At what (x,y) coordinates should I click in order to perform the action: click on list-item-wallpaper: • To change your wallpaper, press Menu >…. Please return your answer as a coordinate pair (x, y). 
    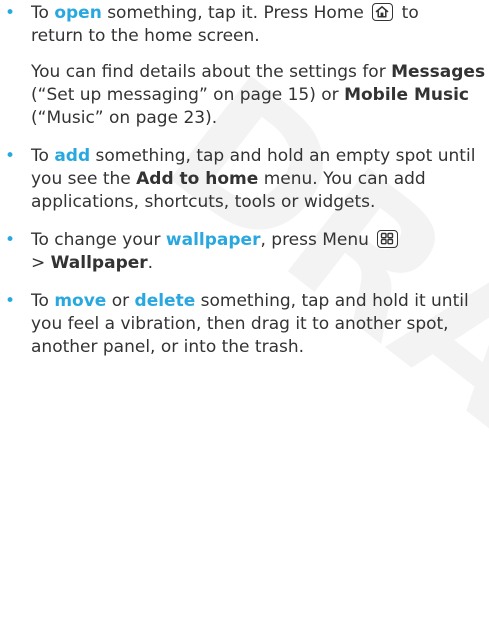
    Looking at the image, I should click on (247, 252).